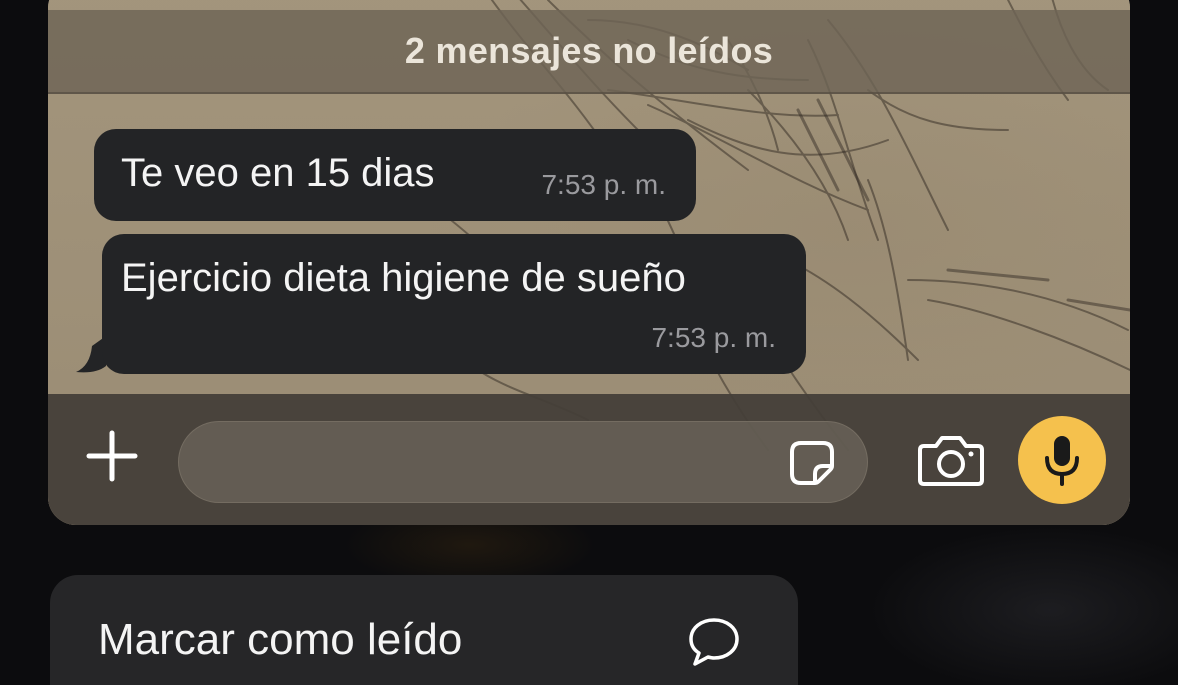 The height and width of the screenshot is (685, 1178). I want to click on context-menu: Marcar como leído, so click(424, 630).